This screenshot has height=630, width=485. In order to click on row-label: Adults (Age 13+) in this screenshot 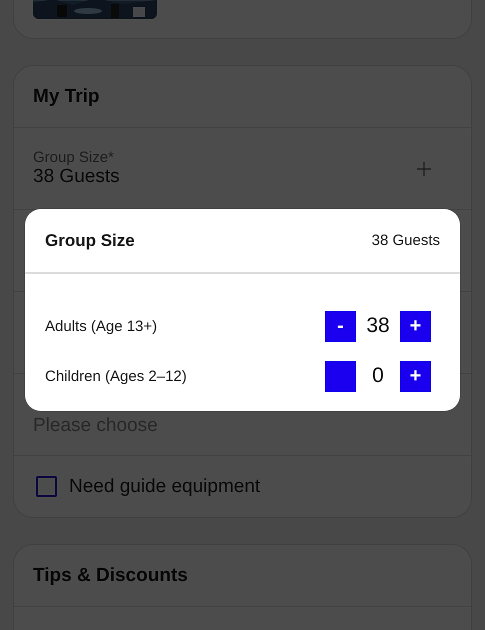, I will do `click(101, 326)`.